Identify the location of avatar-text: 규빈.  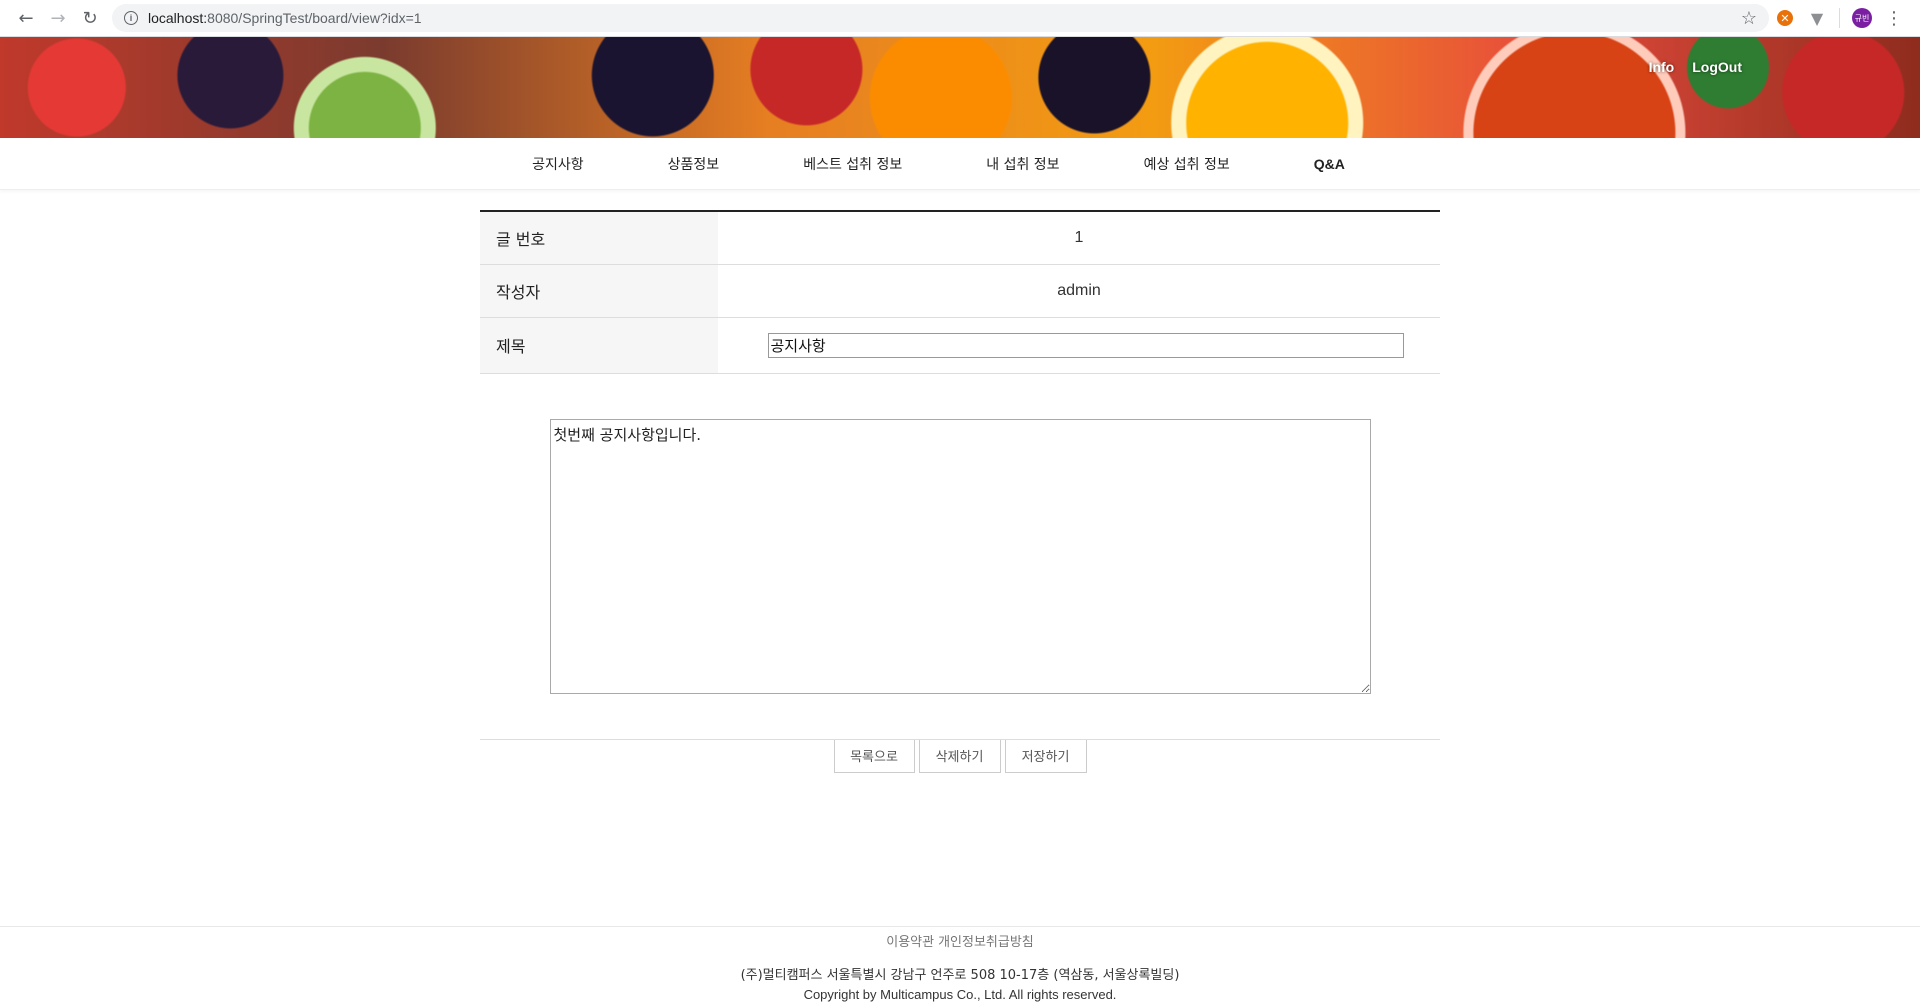
(1862, 18).